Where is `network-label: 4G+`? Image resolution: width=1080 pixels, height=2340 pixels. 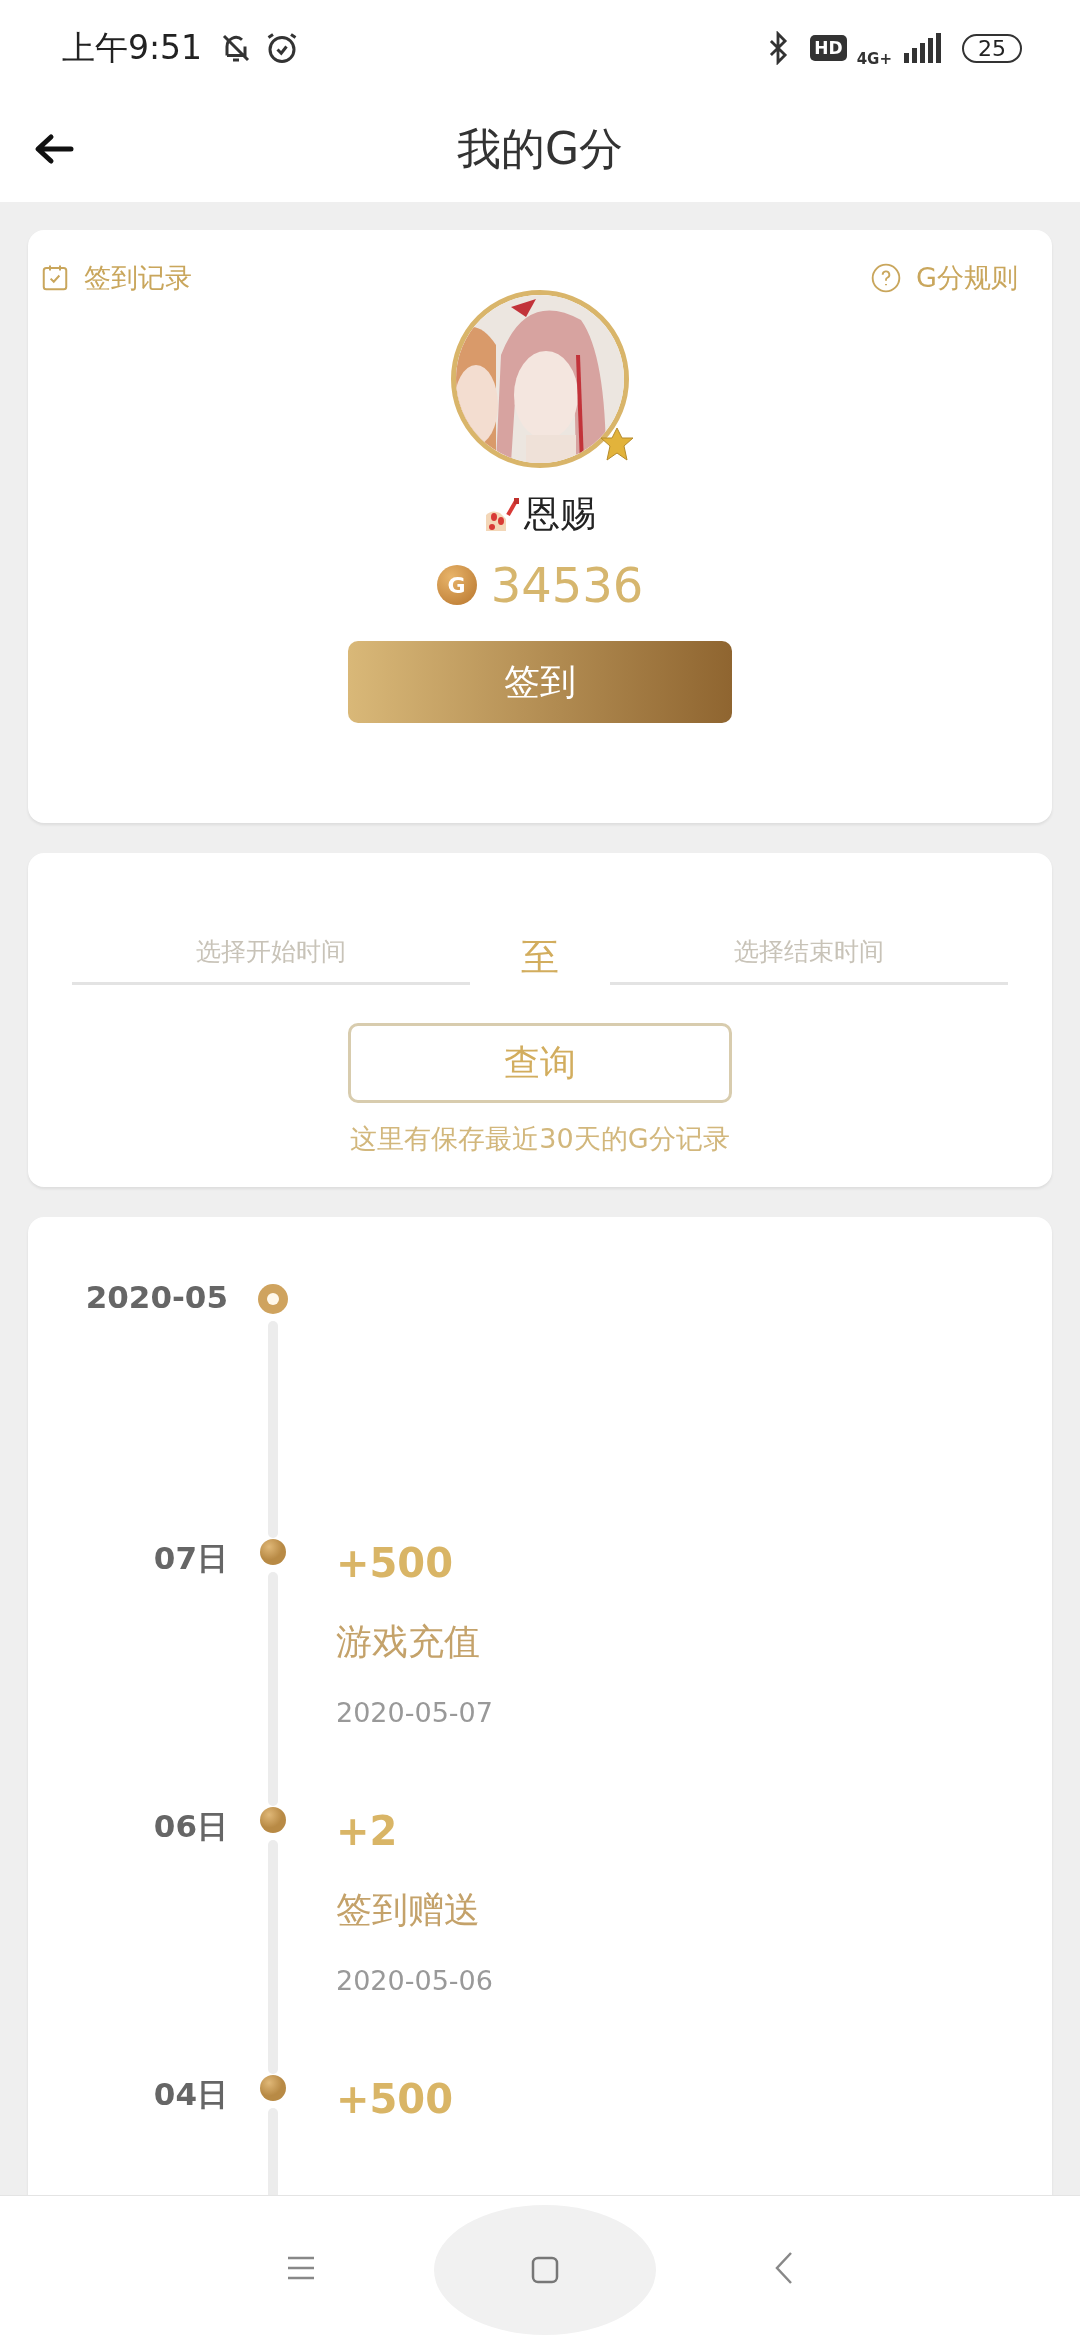
network-label: 4G+ is located at coordinates (874, 59).